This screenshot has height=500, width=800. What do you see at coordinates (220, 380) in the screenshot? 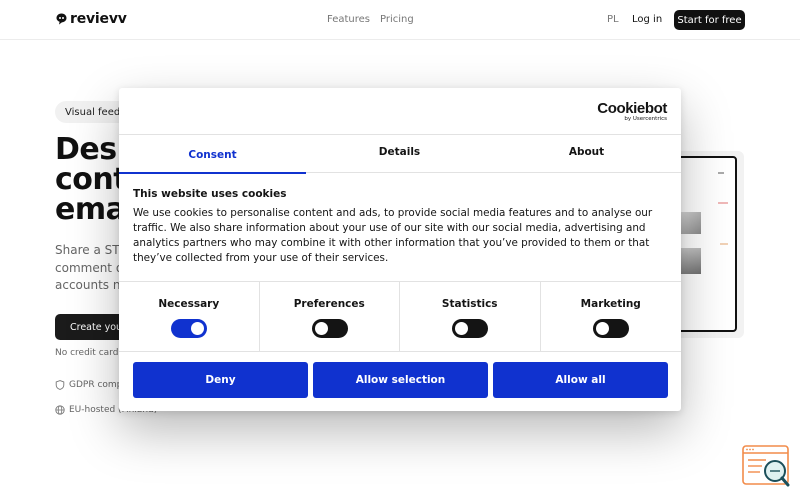
I see `deny-button: Deny` at bounding box center [220, 380].